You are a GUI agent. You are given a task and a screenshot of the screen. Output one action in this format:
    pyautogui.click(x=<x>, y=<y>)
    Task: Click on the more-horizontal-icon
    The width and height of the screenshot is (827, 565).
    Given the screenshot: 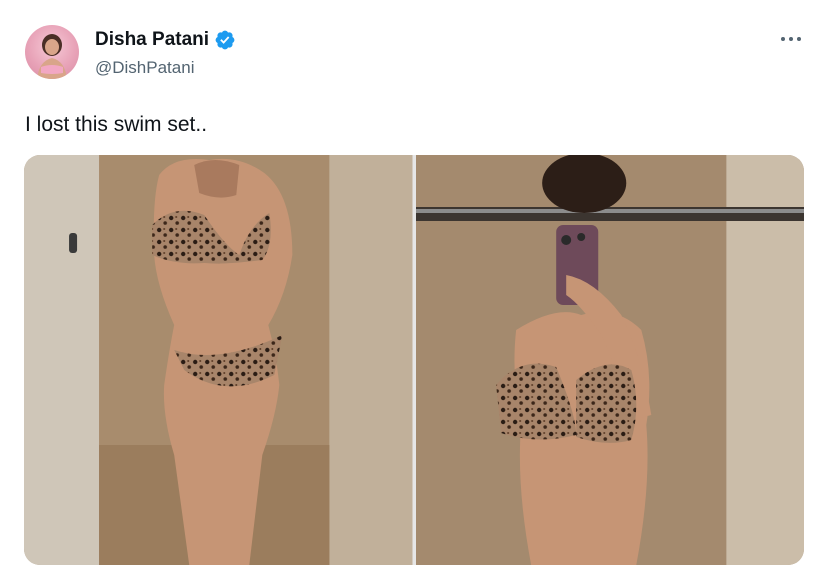 What is the action you would take?
    pyautogui.click(x=791, y=39)
    